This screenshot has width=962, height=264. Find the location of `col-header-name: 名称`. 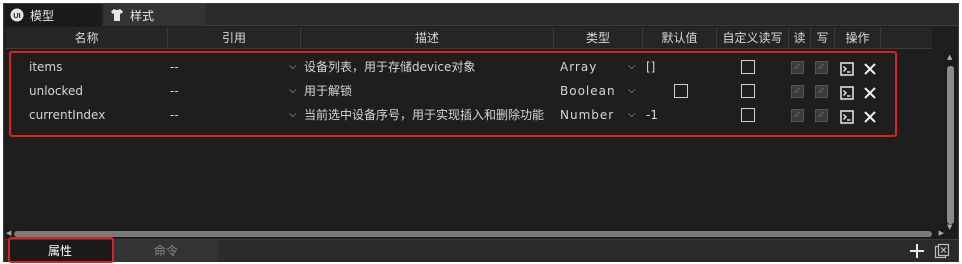

col-header-name: 名称 is located at coordinates (87, 38).